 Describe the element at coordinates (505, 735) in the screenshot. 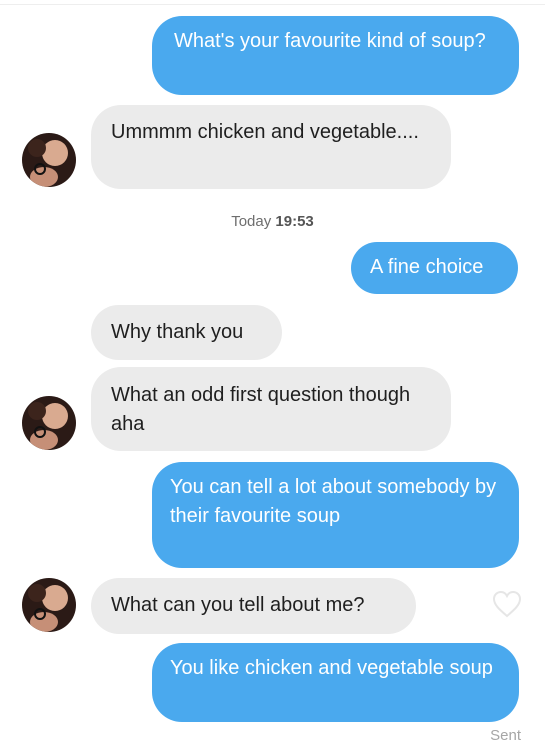

I see `delivery-status: Sent` at that location.